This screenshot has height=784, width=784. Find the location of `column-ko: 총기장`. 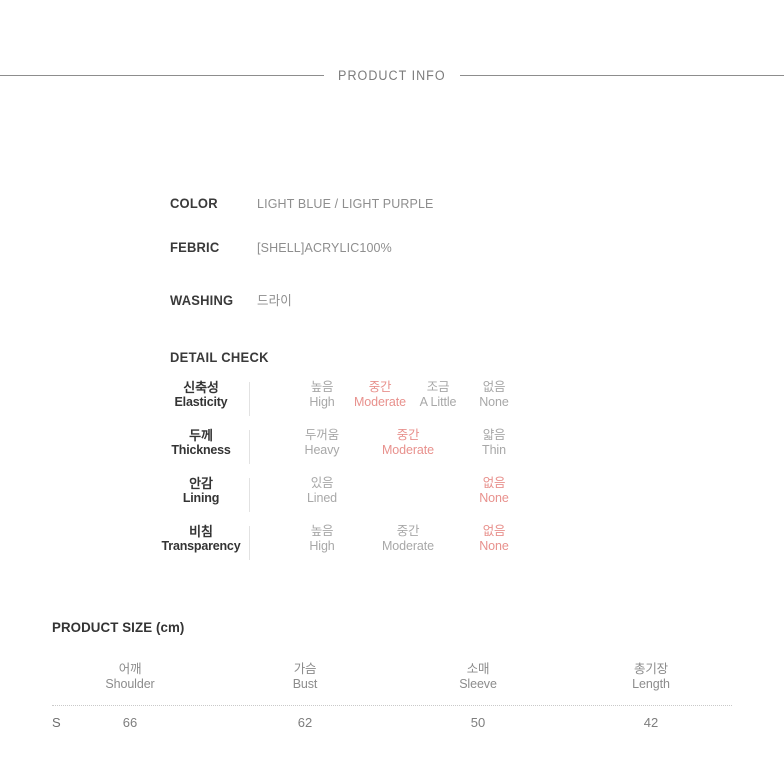

column-ko: 총기장 is located at coordinates (651, 669).